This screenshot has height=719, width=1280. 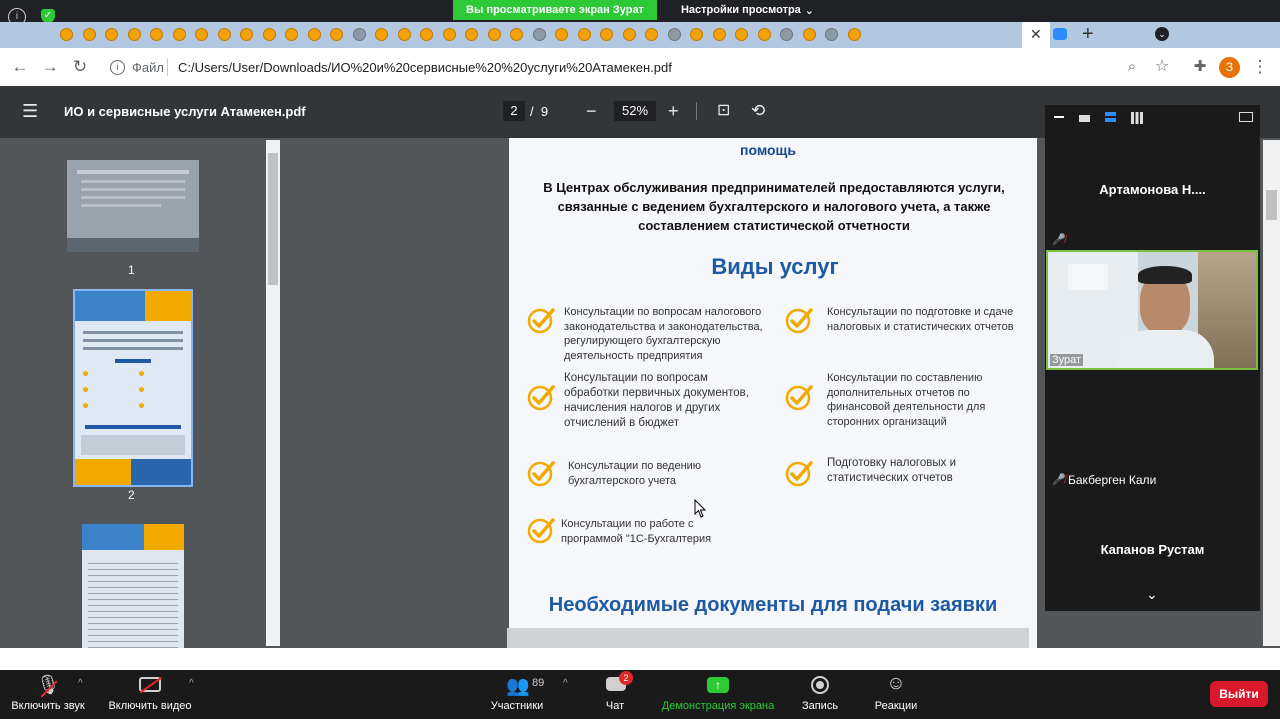 I want to click on participants-count: 89, so click(x=538, y=683).